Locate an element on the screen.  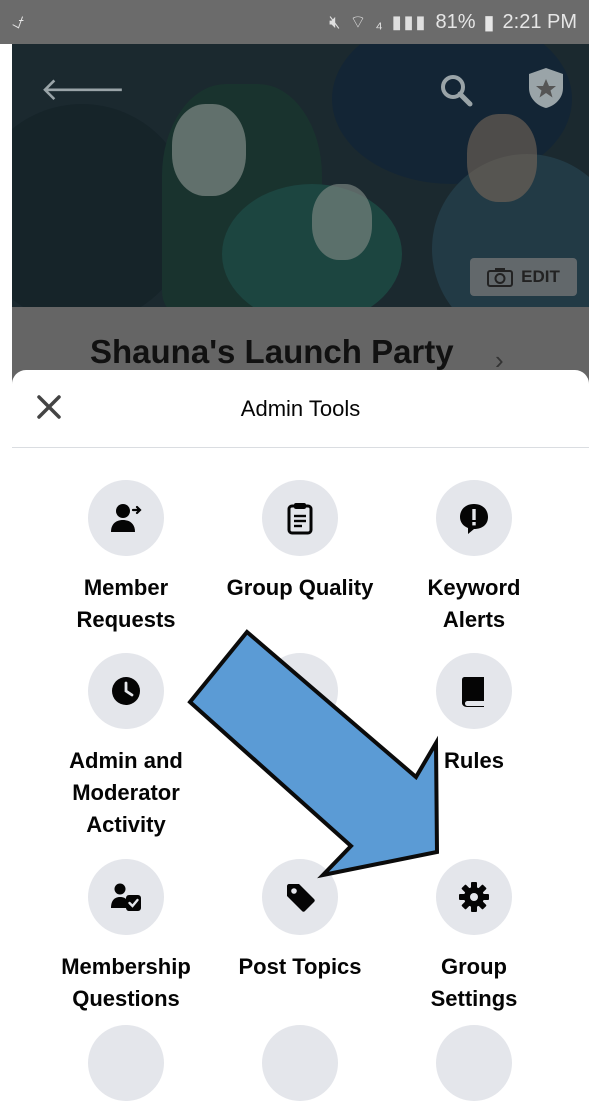
sheet-title: Admin Tools is located at coordinates (300, 408).